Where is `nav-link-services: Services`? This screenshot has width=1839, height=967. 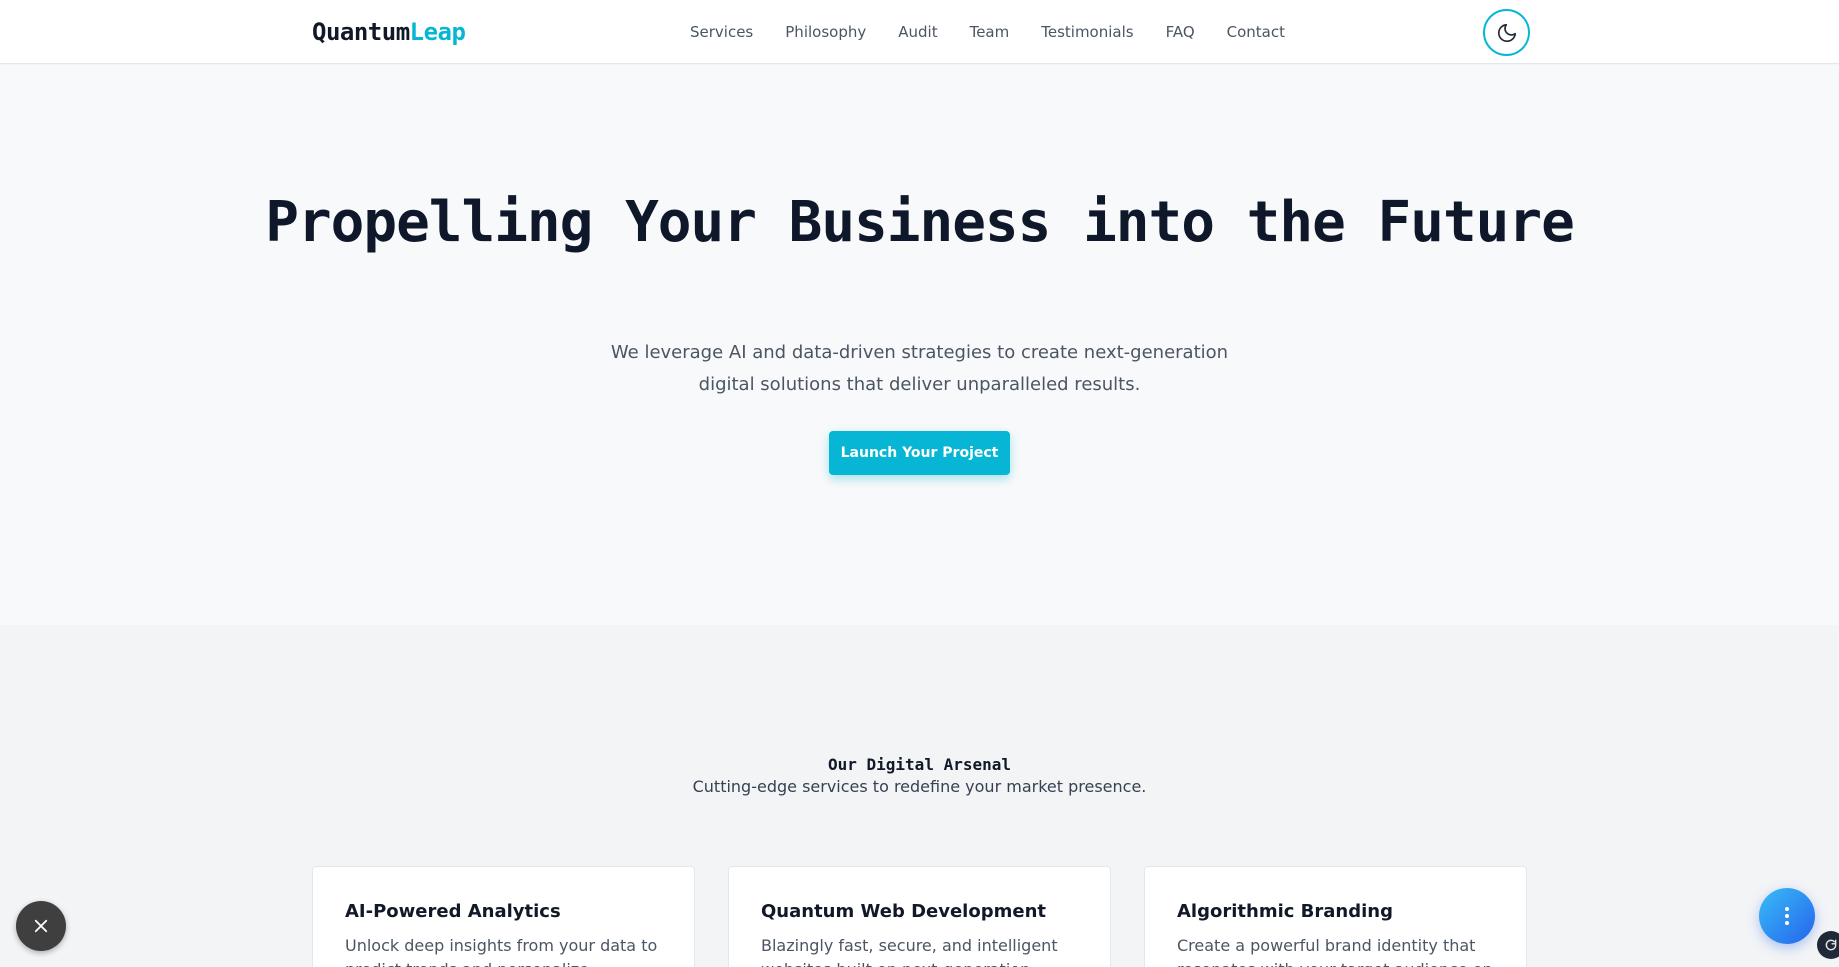
nav-link-services: Services is located at coordinates (721, 32).